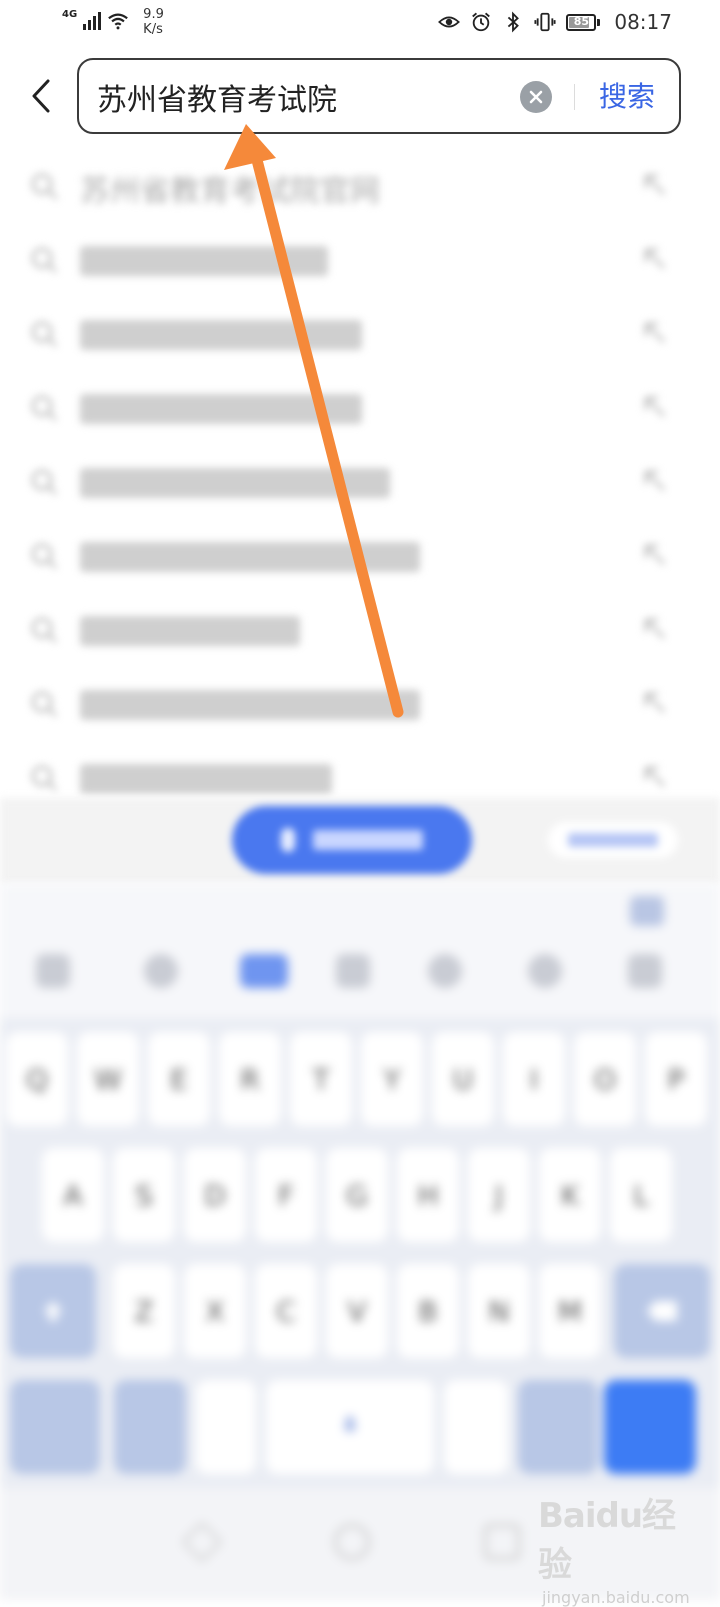  I want to click on key-t: T, so click(321, 1079).